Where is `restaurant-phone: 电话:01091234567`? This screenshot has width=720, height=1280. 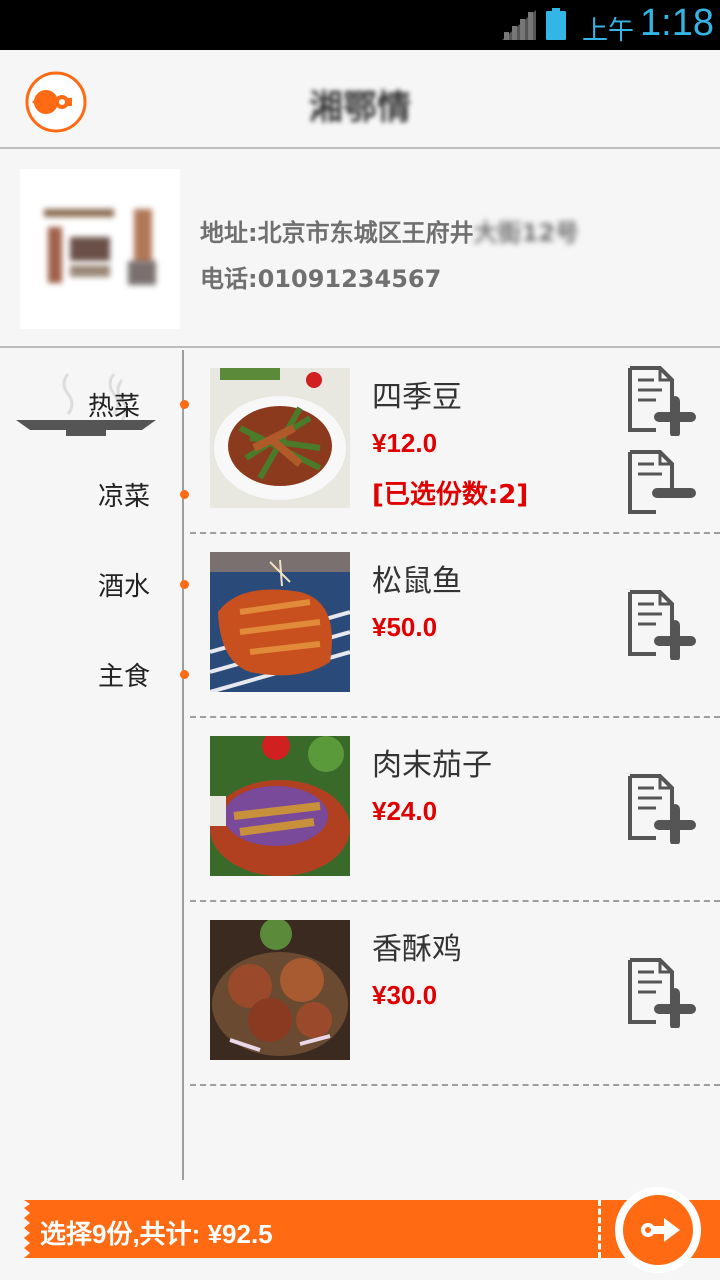 restaurant-phone: 电话:01091234567 is located at coordinates (321, 279).